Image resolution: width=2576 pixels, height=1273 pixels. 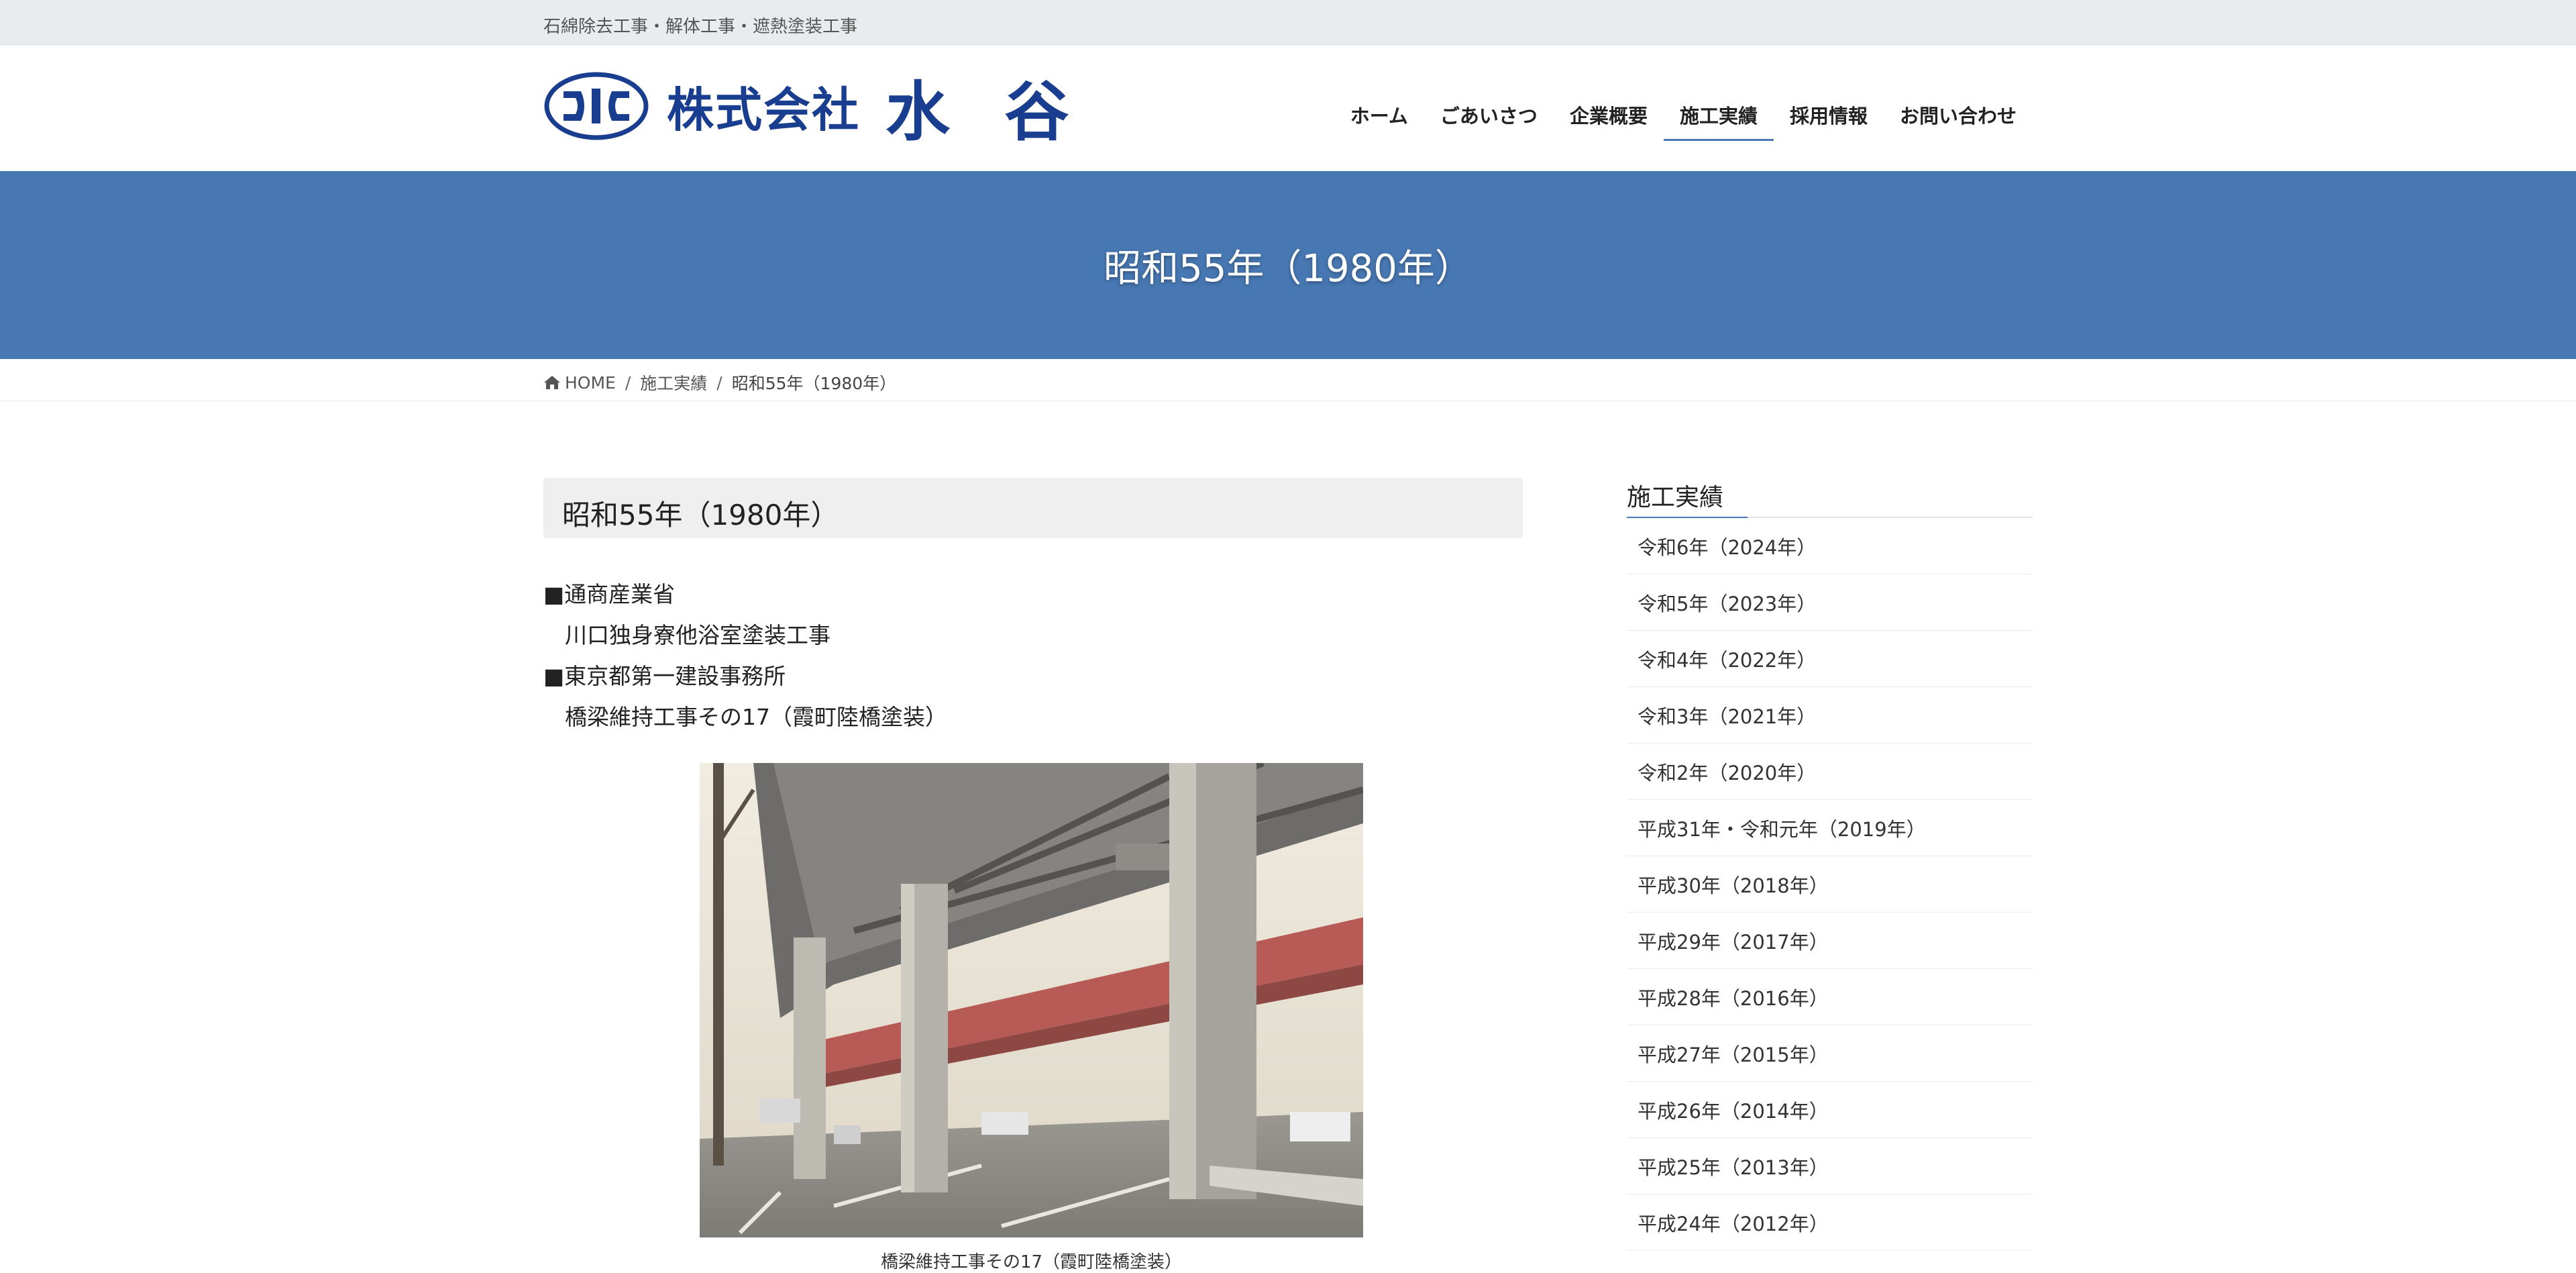 I want to click on nav-greeting: ごあいさつ, so click(x=1489, y=115).